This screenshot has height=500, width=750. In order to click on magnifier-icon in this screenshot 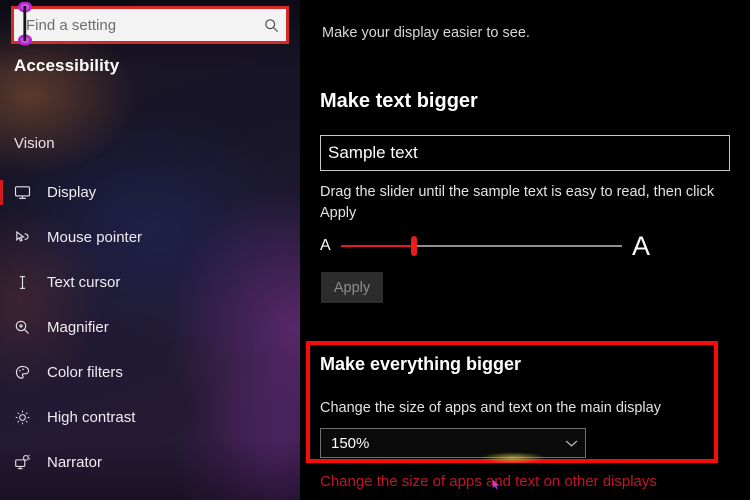, I will do `click(27, 327)`.